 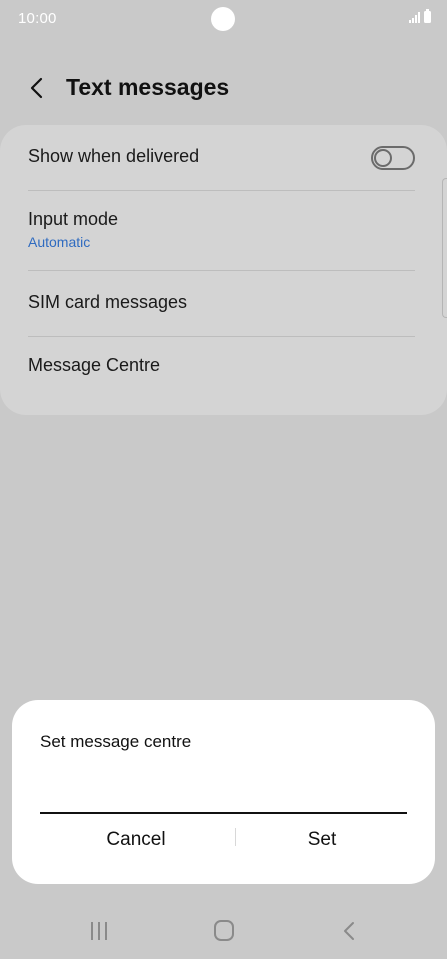 I want to click on chevron-left-icon, so click(x=38, y=88).